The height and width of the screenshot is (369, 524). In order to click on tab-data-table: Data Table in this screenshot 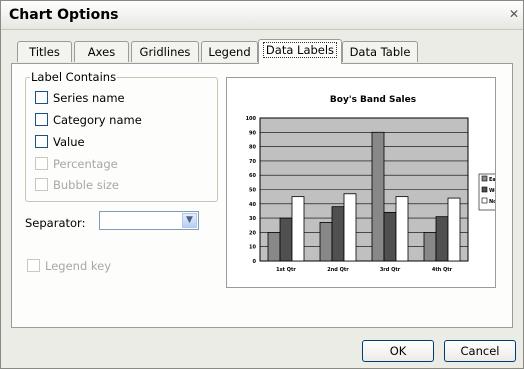, I will do `click(380, 51)`.